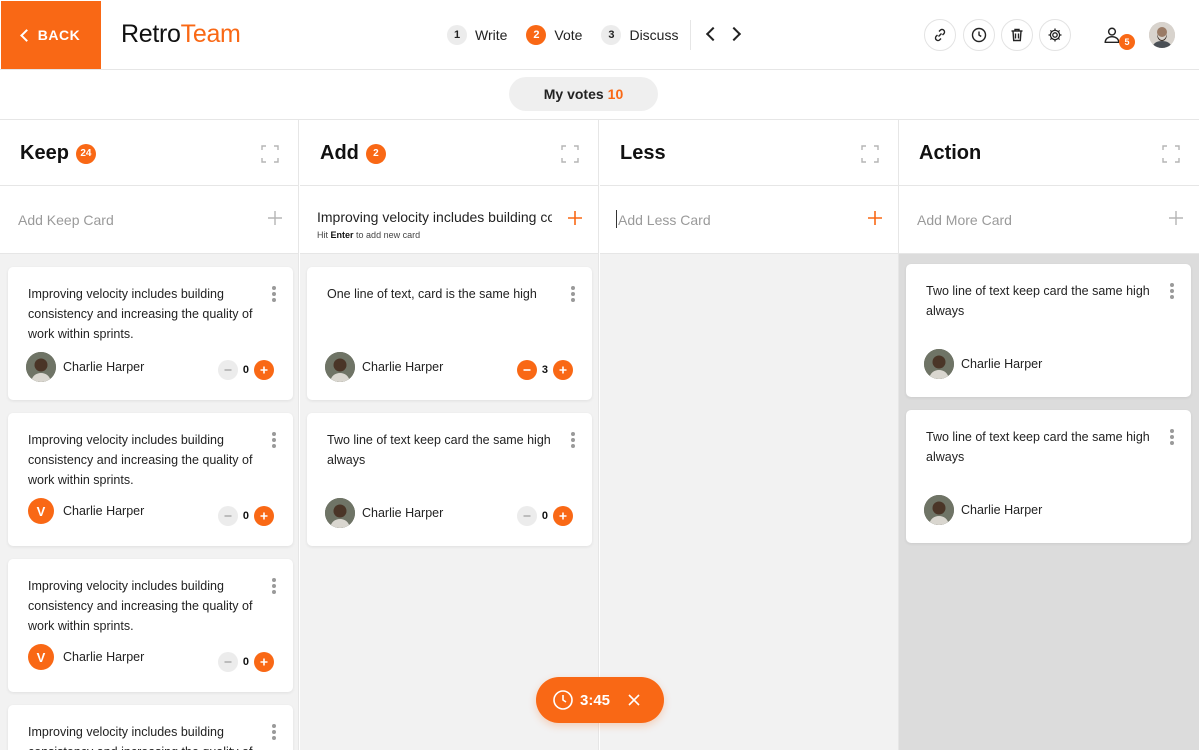  I want to click on vote-control: 3, so click(544, 370).